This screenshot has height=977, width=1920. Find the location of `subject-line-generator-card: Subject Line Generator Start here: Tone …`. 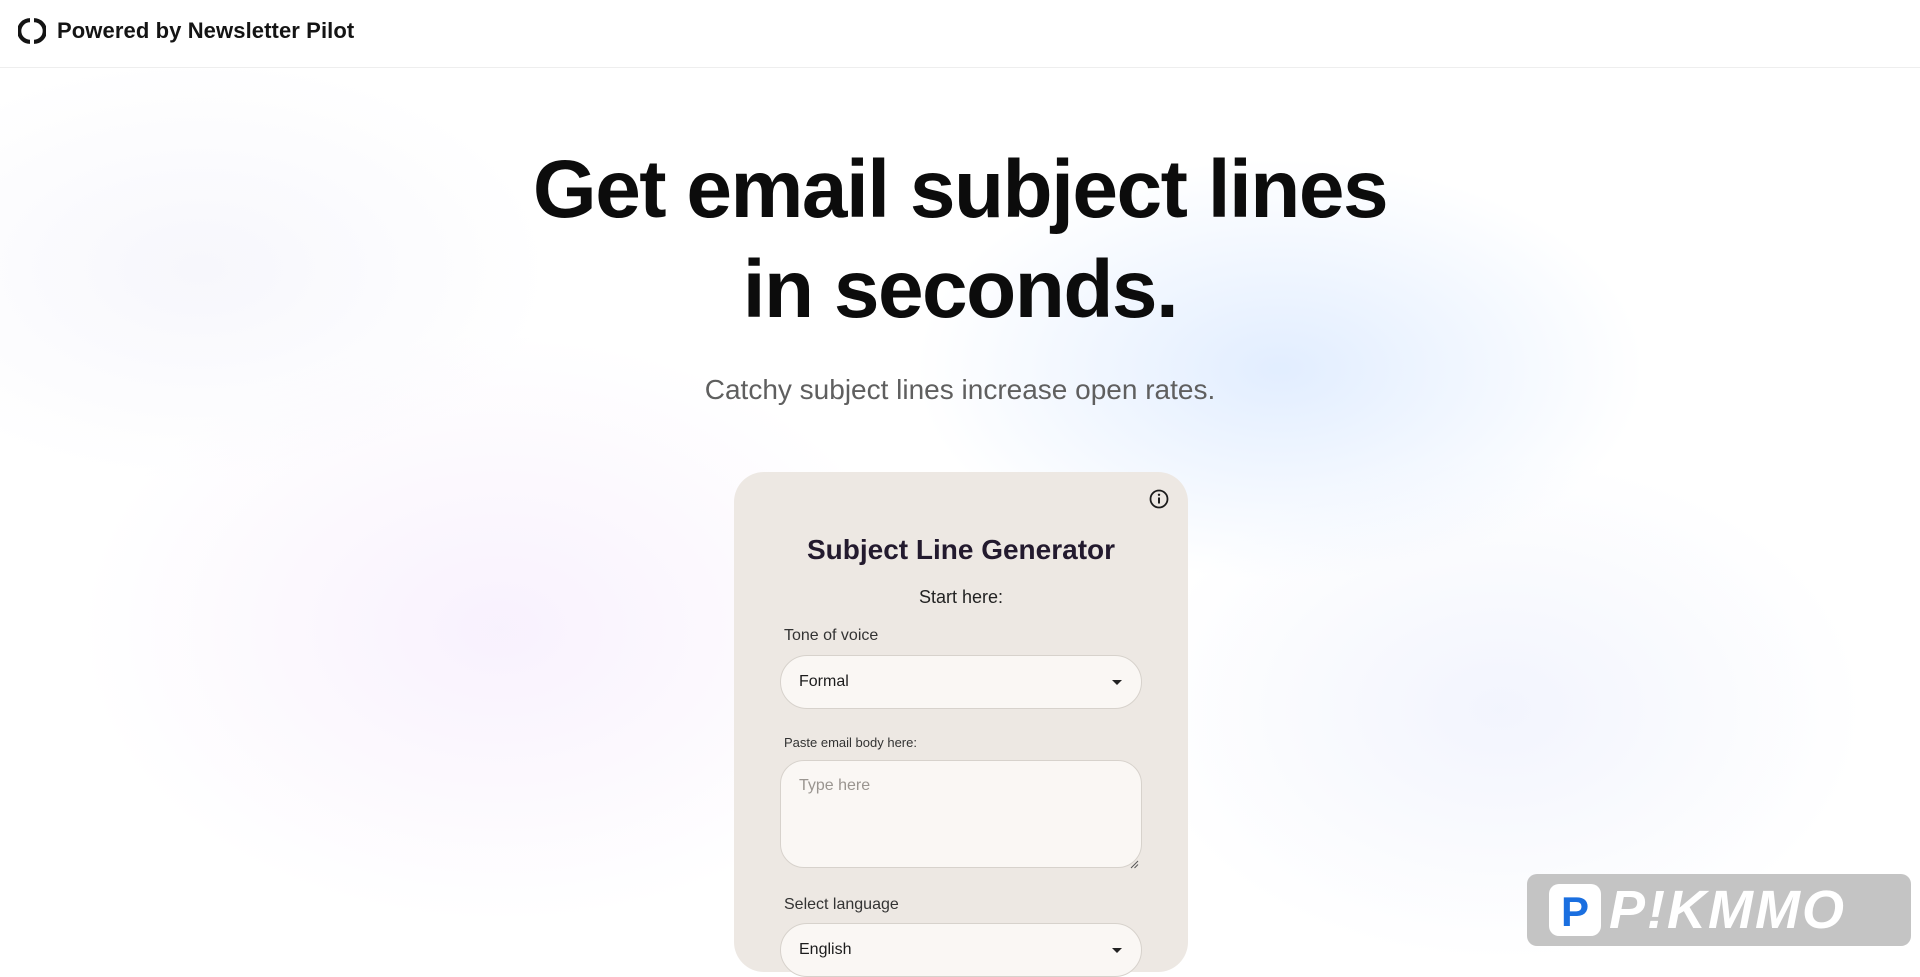

subject-line-generator-card: Subject Line Generator Start here: Tone … is located at coordinates (961, 724).